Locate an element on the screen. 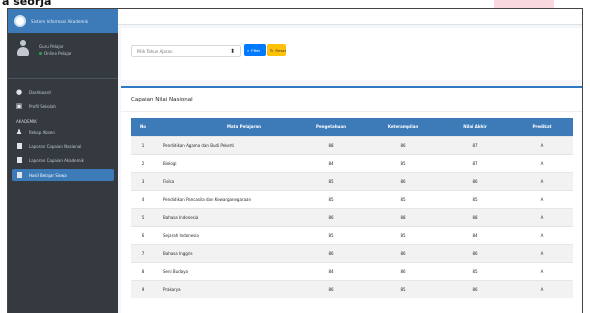 The height and width of the screenshot is (313, 590). table-cell: 9 is located at coordinates (143, 288).